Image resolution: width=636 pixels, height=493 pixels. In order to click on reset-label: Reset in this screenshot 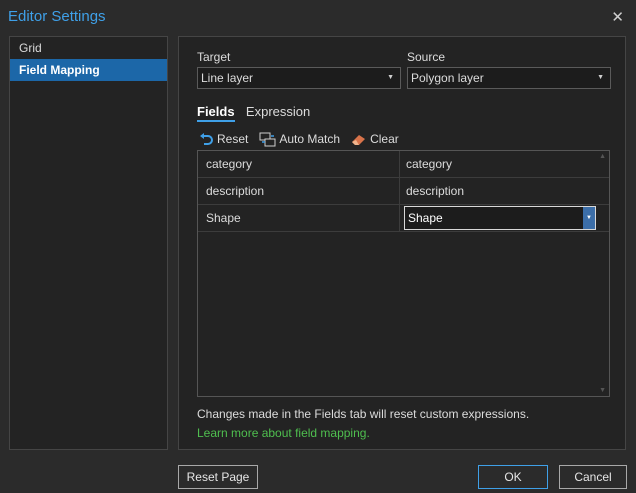, I will do `click(233, 139)`.